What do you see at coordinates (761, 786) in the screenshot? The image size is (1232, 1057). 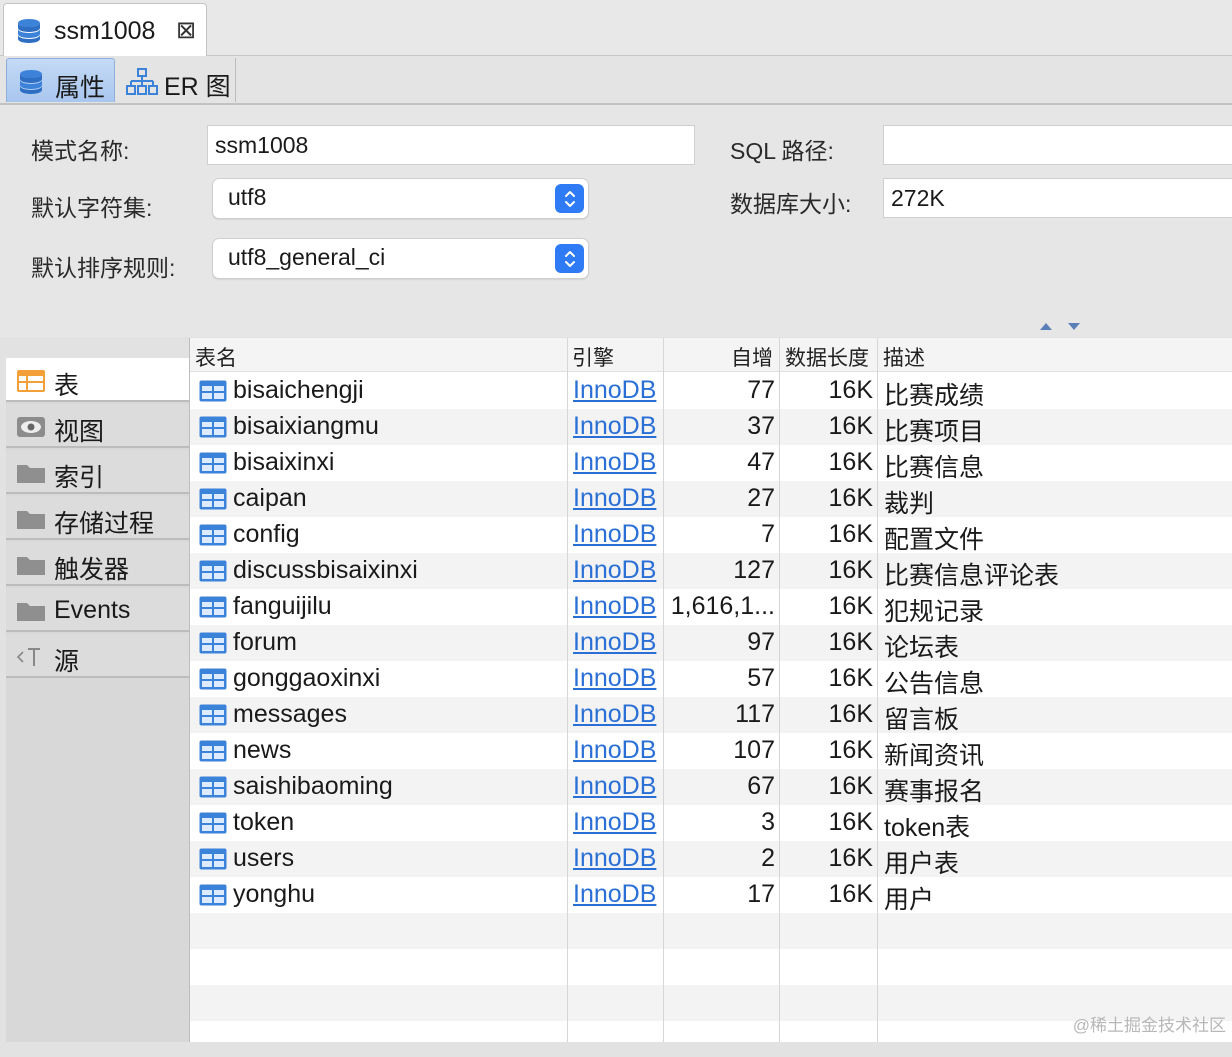 I see `cell-auto-increment: 67` at bounding box center [761, 786].